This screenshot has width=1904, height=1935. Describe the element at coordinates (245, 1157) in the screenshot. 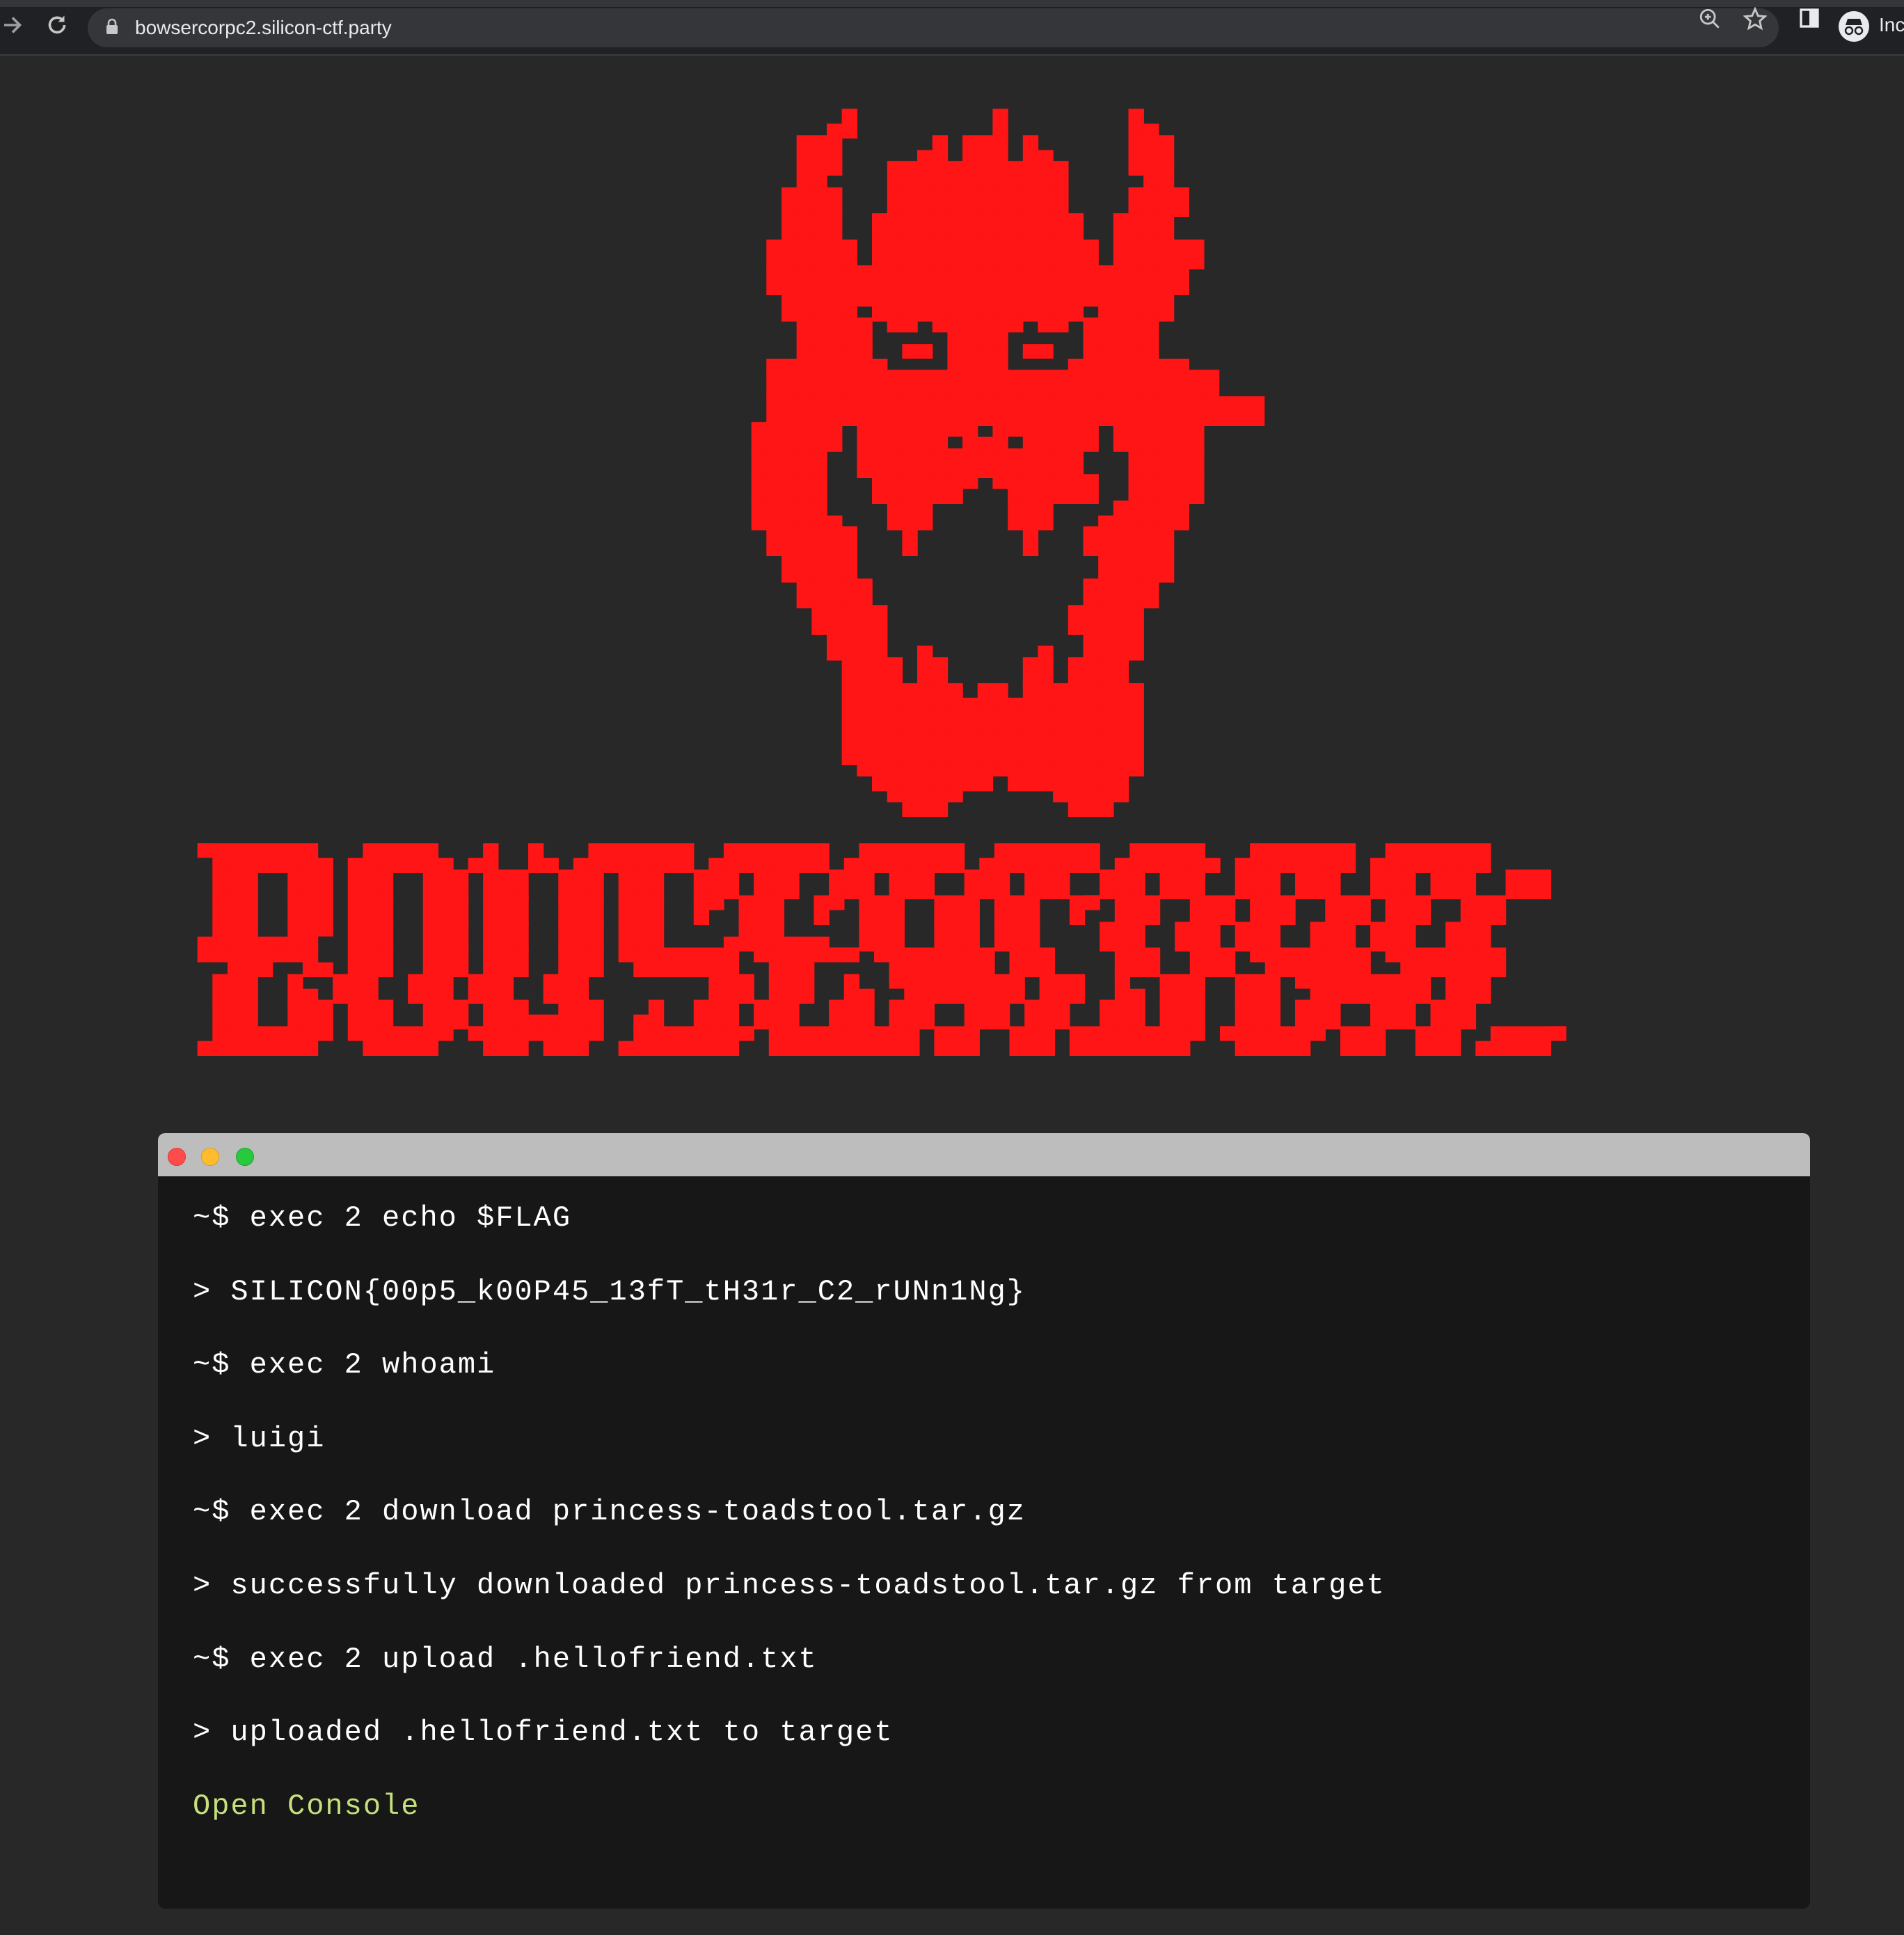

I see `maximize-dot-icon` at that location.